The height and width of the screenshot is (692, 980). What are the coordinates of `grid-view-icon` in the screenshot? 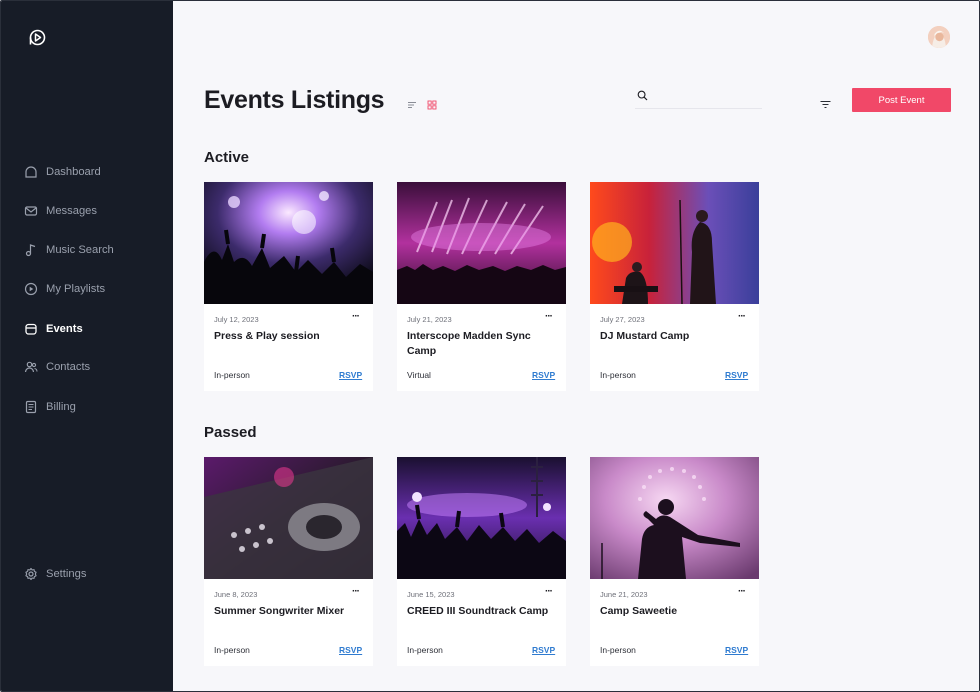 It's located at (432, 103).